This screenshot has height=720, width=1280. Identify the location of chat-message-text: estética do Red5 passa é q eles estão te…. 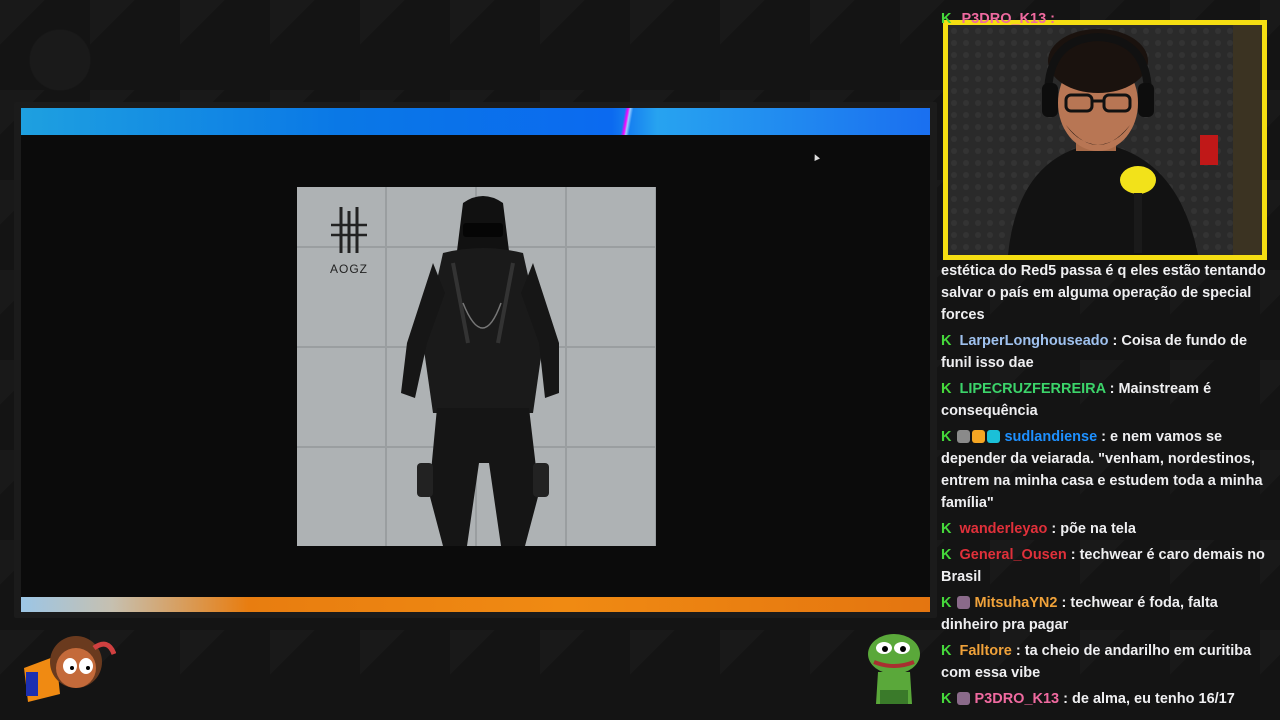
(1103, 293).